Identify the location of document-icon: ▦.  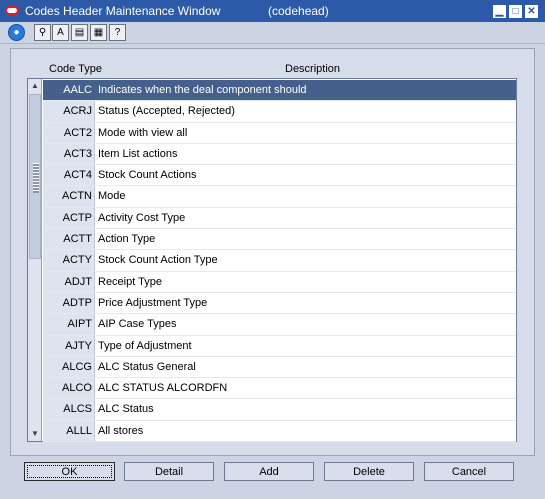
(98, 32).